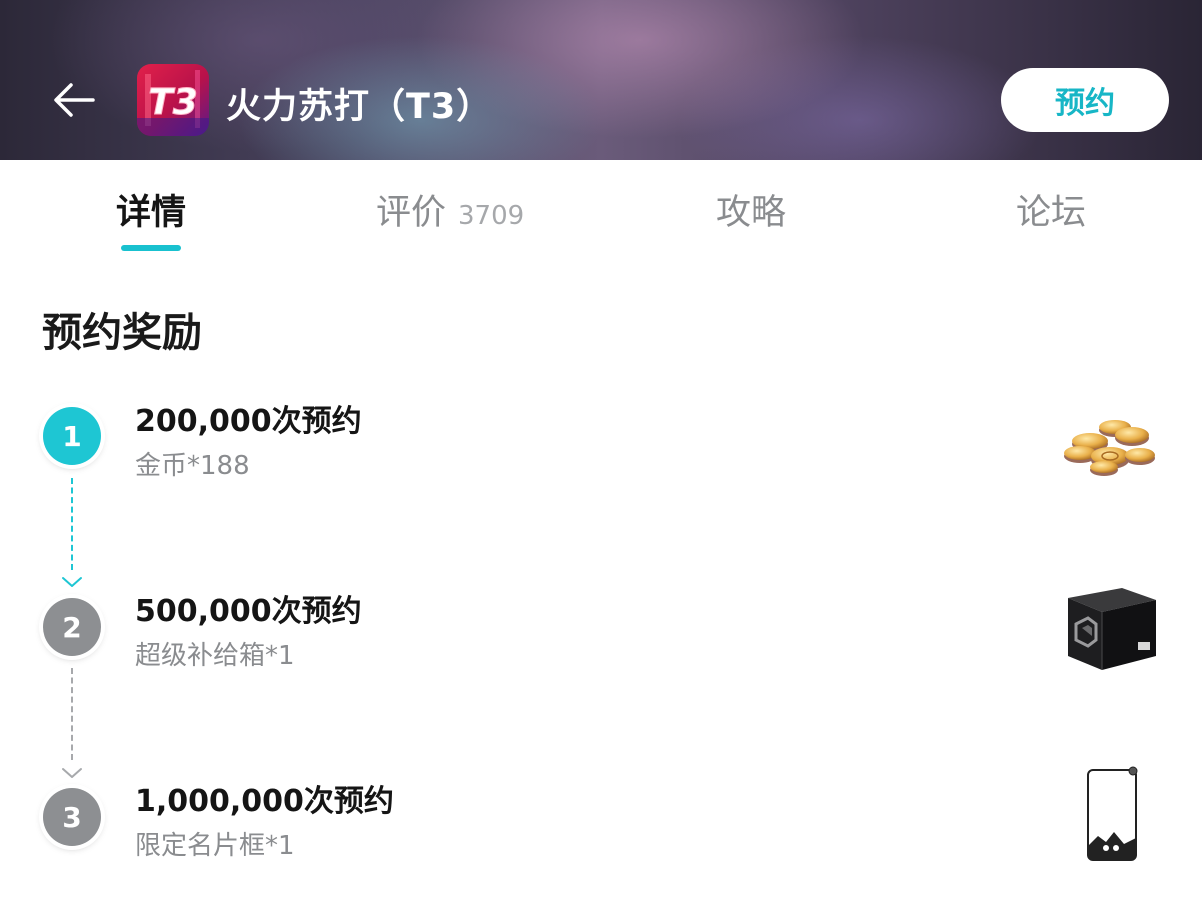 This screenshot has height=918, width=1202. Describe the element at coordinates (1112, 629) in the screenshot. I see `supply-box-icon` at that location.